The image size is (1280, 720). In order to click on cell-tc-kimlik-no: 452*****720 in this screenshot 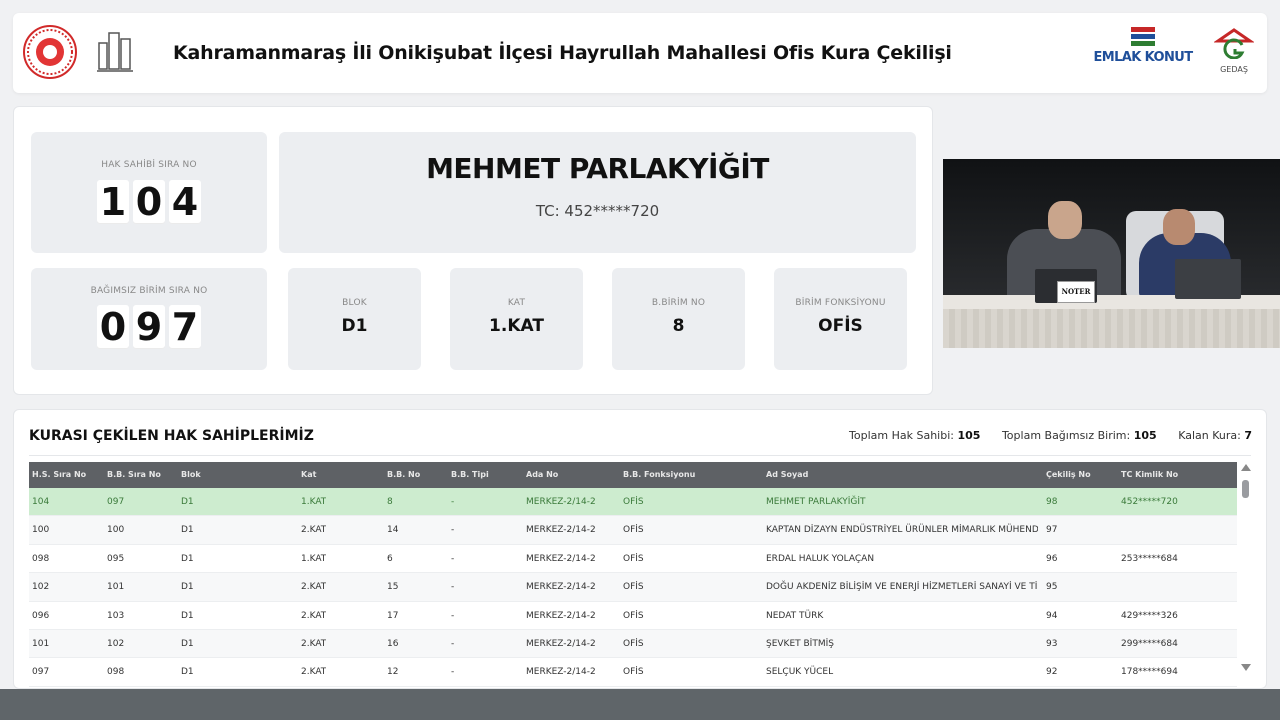, I will do `click(1149, 502)`.